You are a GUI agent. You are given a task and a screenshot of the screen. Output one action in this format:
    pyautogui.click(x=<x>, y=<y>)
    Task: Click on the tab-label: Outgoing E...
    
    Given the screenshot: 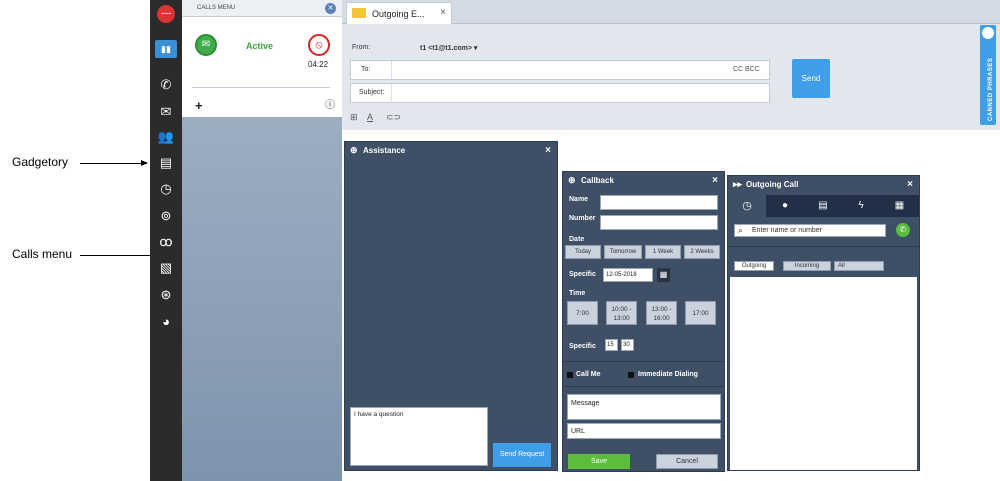 What is the action you would take?
    pyautogui.click(x=398, y=14)
    